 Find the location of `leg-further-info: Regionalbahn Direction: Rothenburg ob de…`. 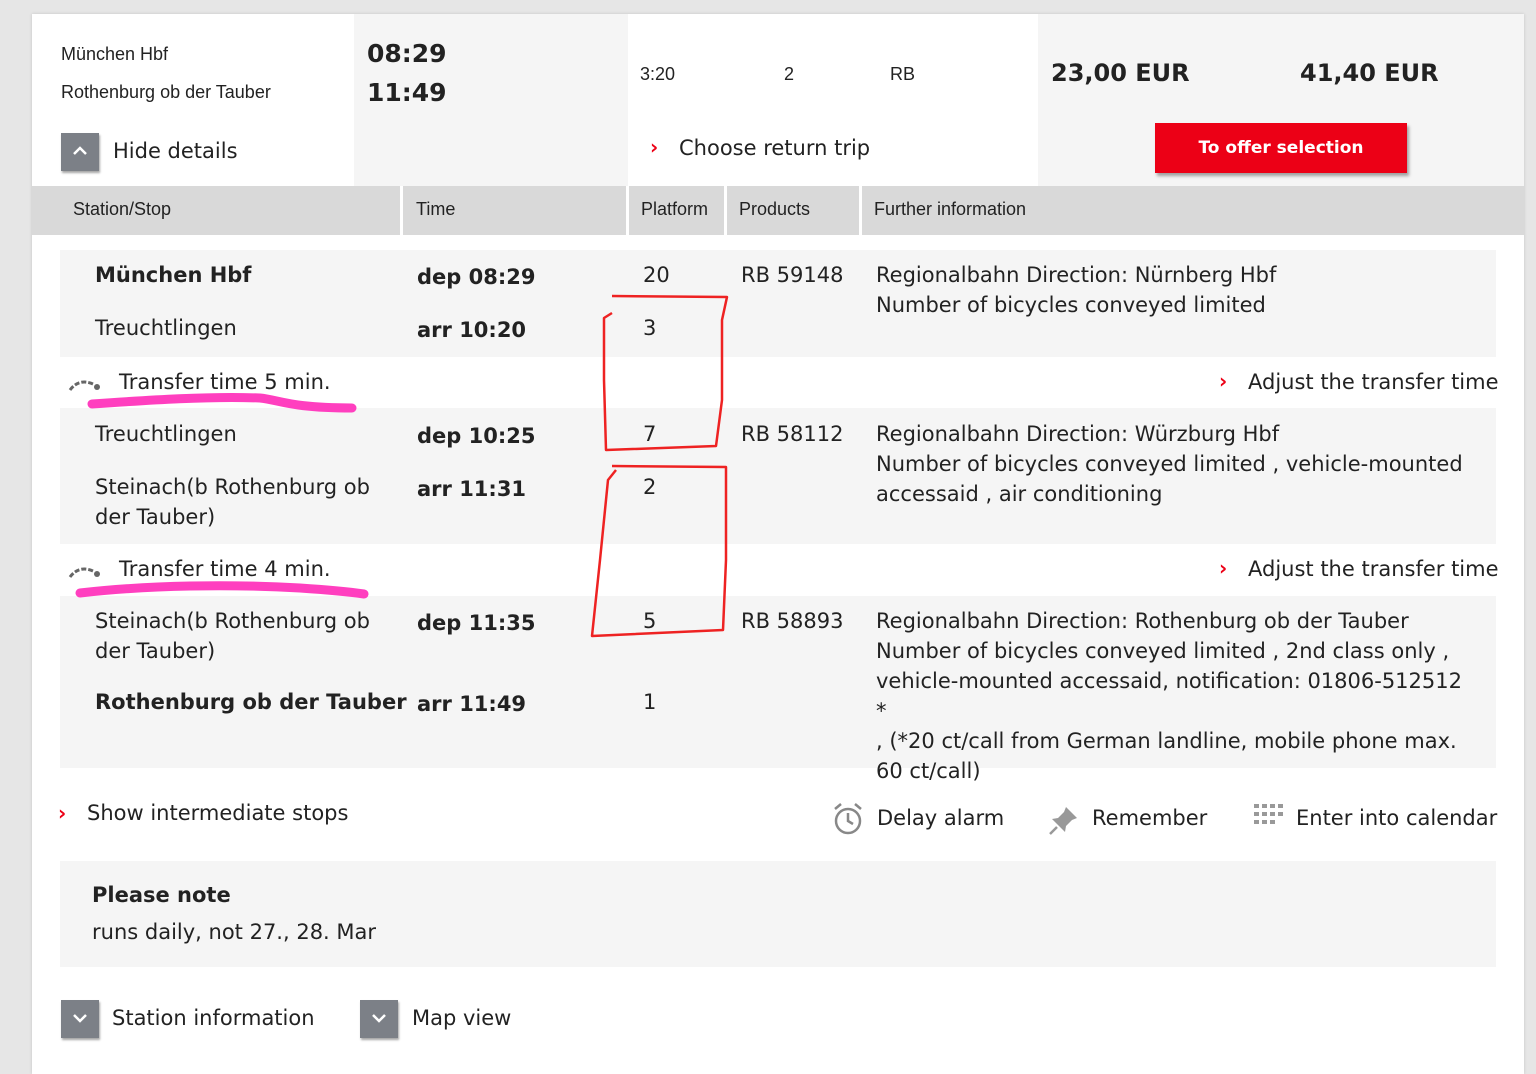

leg-further-info: Regionalbahn Direction: Rothenburg ob de… is located at coordinates (1176, 696).